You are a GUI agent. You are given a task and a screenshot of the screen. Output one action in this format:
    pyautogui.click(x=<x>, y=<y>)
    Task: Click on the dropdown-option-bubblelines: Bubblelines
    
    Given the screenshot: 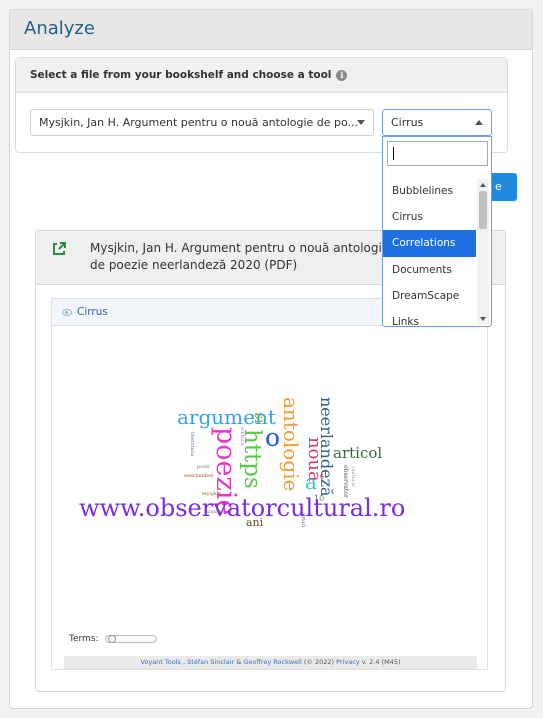 What is the action you would take?
    pyautogui.click(x=429, y=191)
    